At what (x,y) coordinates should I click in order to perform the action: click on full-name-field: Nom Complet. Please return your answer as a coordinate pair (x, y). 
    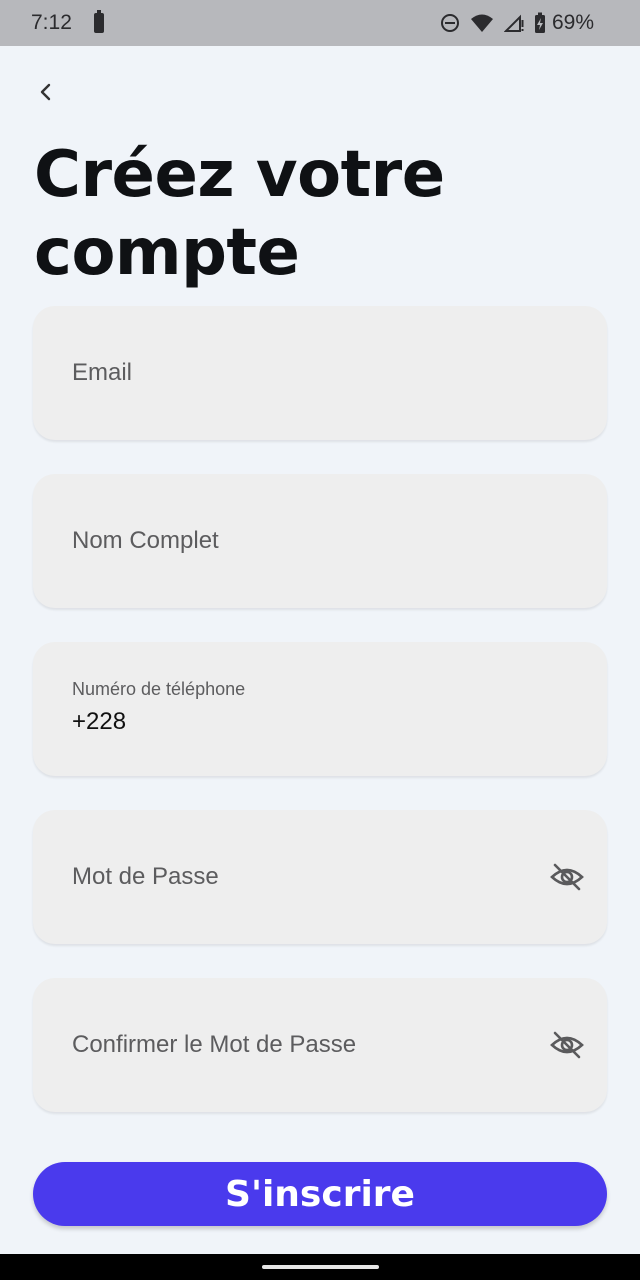
    Looking at the image, I should click on (320, 541).